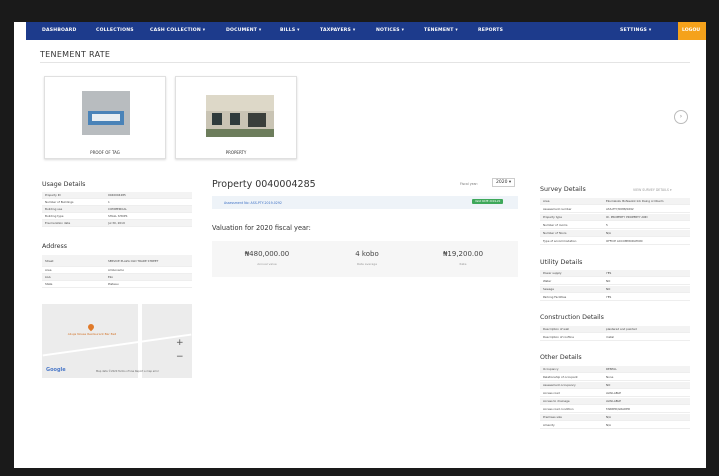 The image size is (719, 476). I want to click on table-row: Power supply YES, so click(615, 273).